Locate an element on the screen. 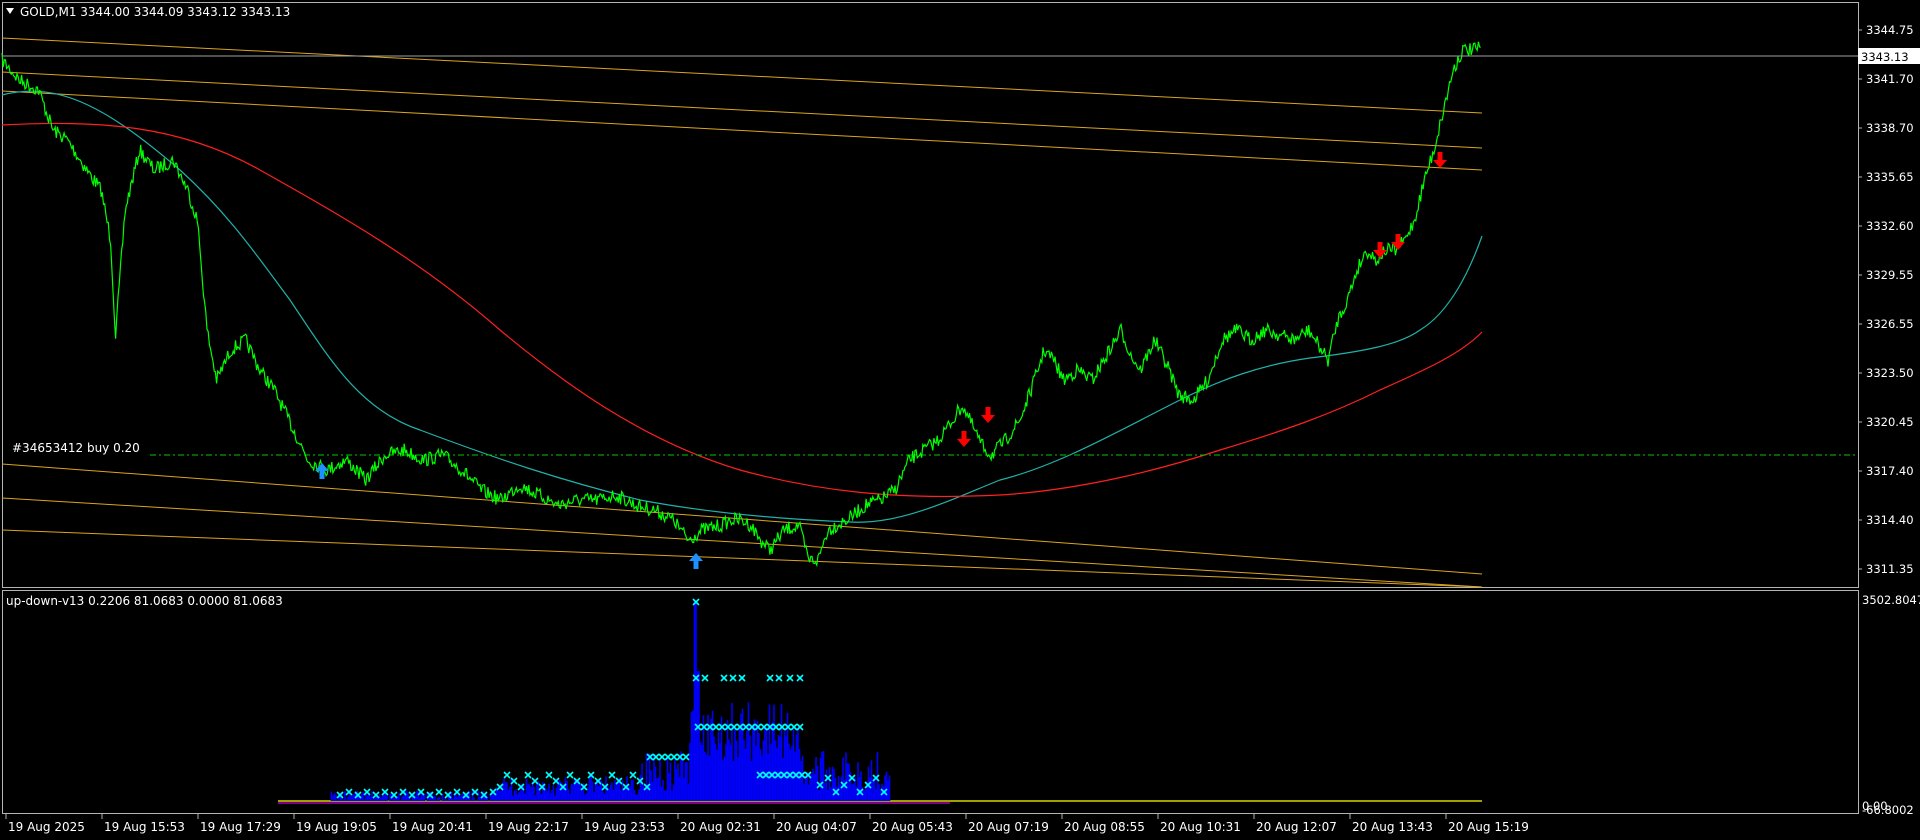 This screenshot has height=840, width=1920. chart-header: GOLD,M1 3344.00 3344.09 3343.12 3343.13 is located at coordinates (155, 12).